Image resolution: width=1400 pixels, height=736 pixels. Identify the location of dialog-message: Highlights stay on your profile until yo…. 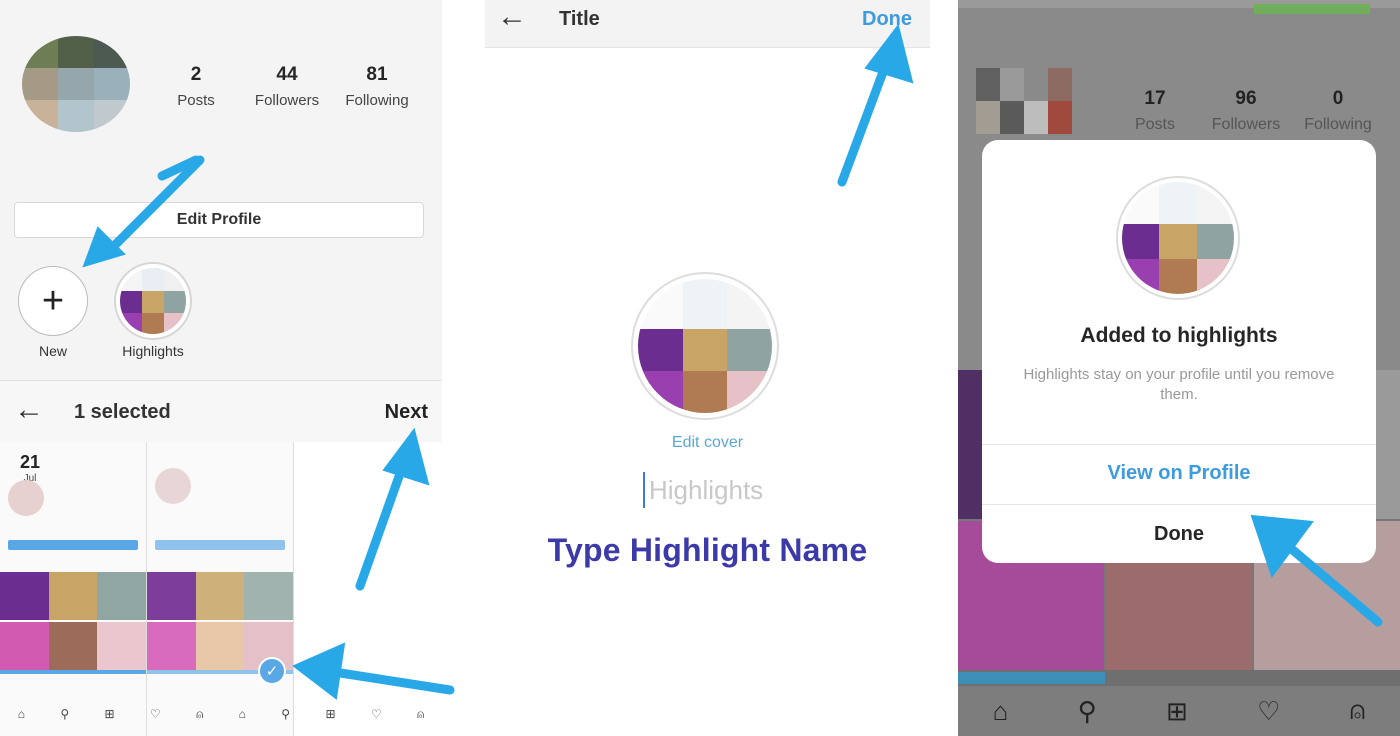
(1179, 384).